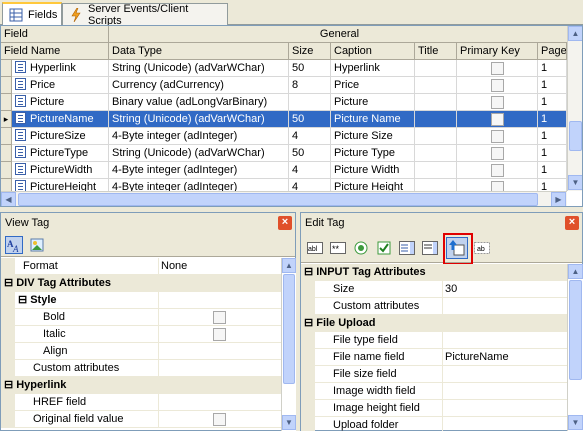 The height and width of the screenshot is (431, 583). What do you see at coordinates (338, 248) in the screenshot?
I see `password-field-icon: **` at bounding box center [338, 248].